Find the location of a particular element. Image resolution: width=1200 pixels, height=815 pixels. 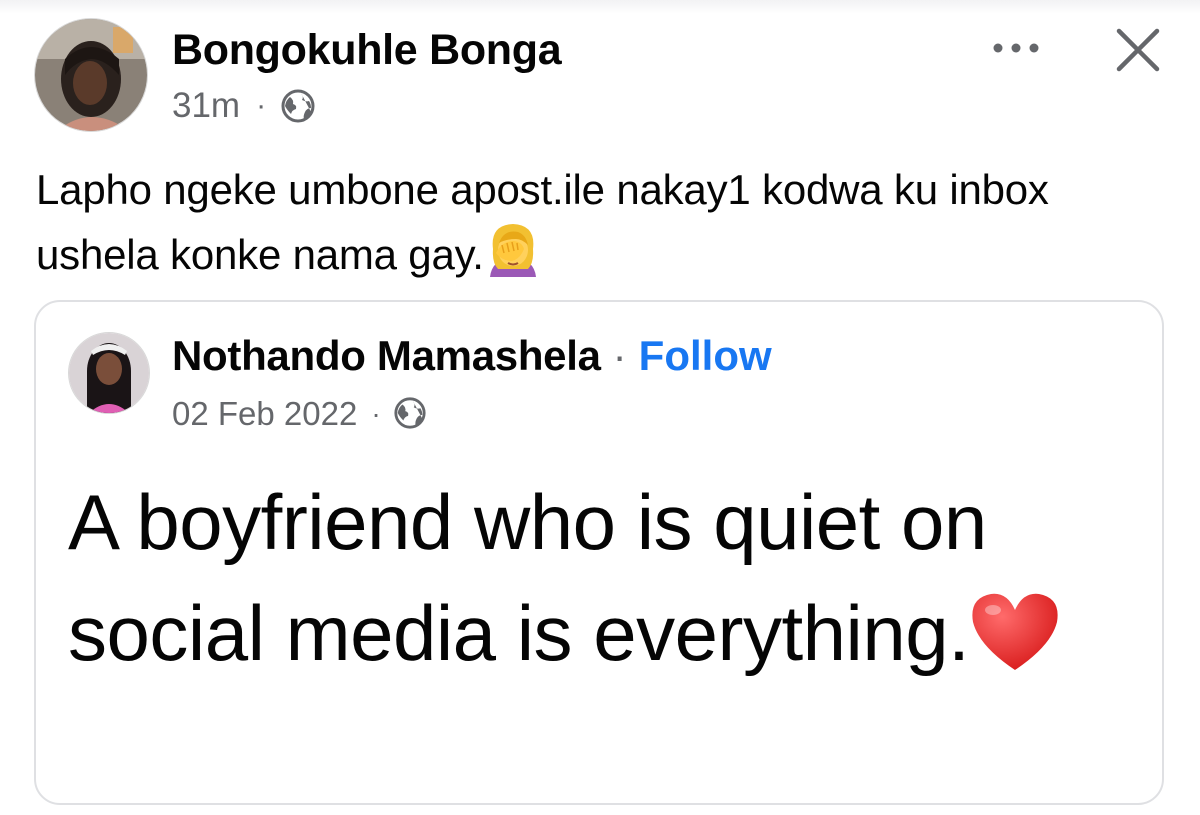

shared-author-avatar-photo is located at coordinates (109, 373).